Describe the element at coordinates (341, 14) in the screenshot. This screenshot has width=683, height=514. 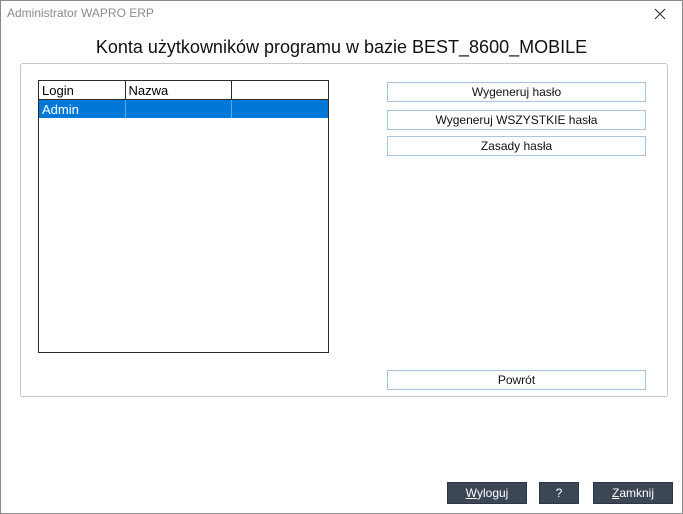
I see `title-bar: Administrator WAPRO ERP` at that location.